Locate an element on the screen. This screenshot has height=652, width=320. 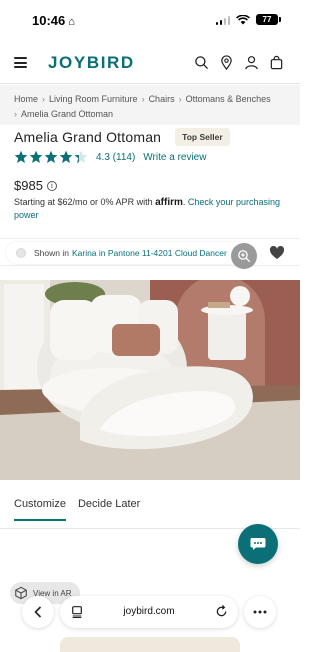
menu-icon is located at coordinates (20, 62).